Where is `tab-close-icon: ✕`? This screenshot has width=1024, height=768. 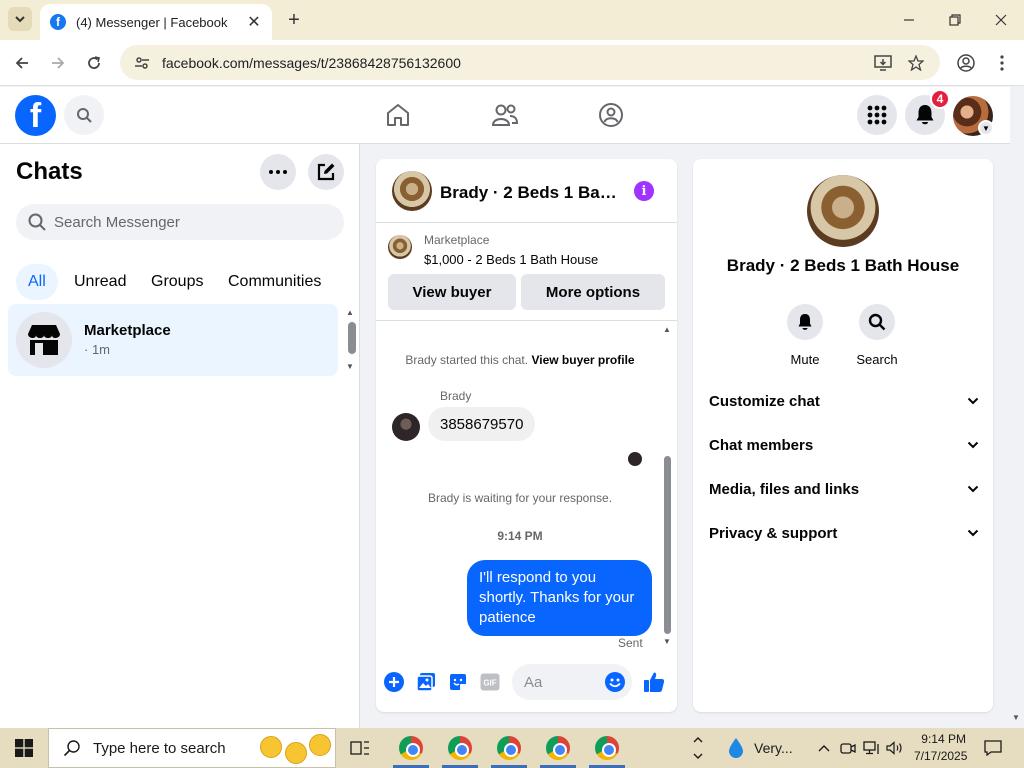 tab-close-icon: ✕ is located at coordinates (254, 22).